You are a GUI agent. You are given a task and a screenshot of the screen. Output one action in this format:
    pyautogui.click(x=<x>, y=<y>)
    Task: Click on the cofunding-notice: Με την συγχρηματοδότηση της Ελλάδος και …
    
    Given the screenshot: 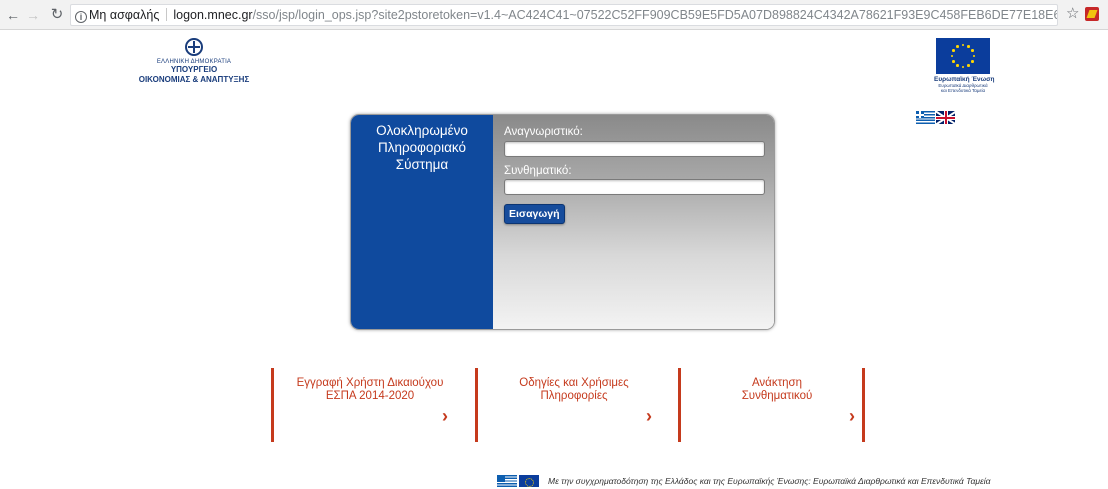 What is the action you would take?
    pyautogui.click(x=769, y=481)
    